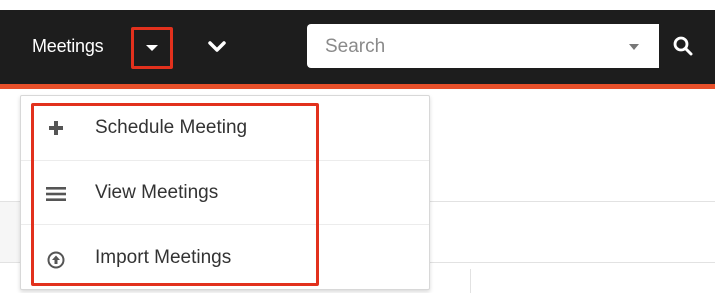 The width and height of the screenshot is (715, 293). I want to click on module-tab-meetings: Meetings, so click(95, 47).